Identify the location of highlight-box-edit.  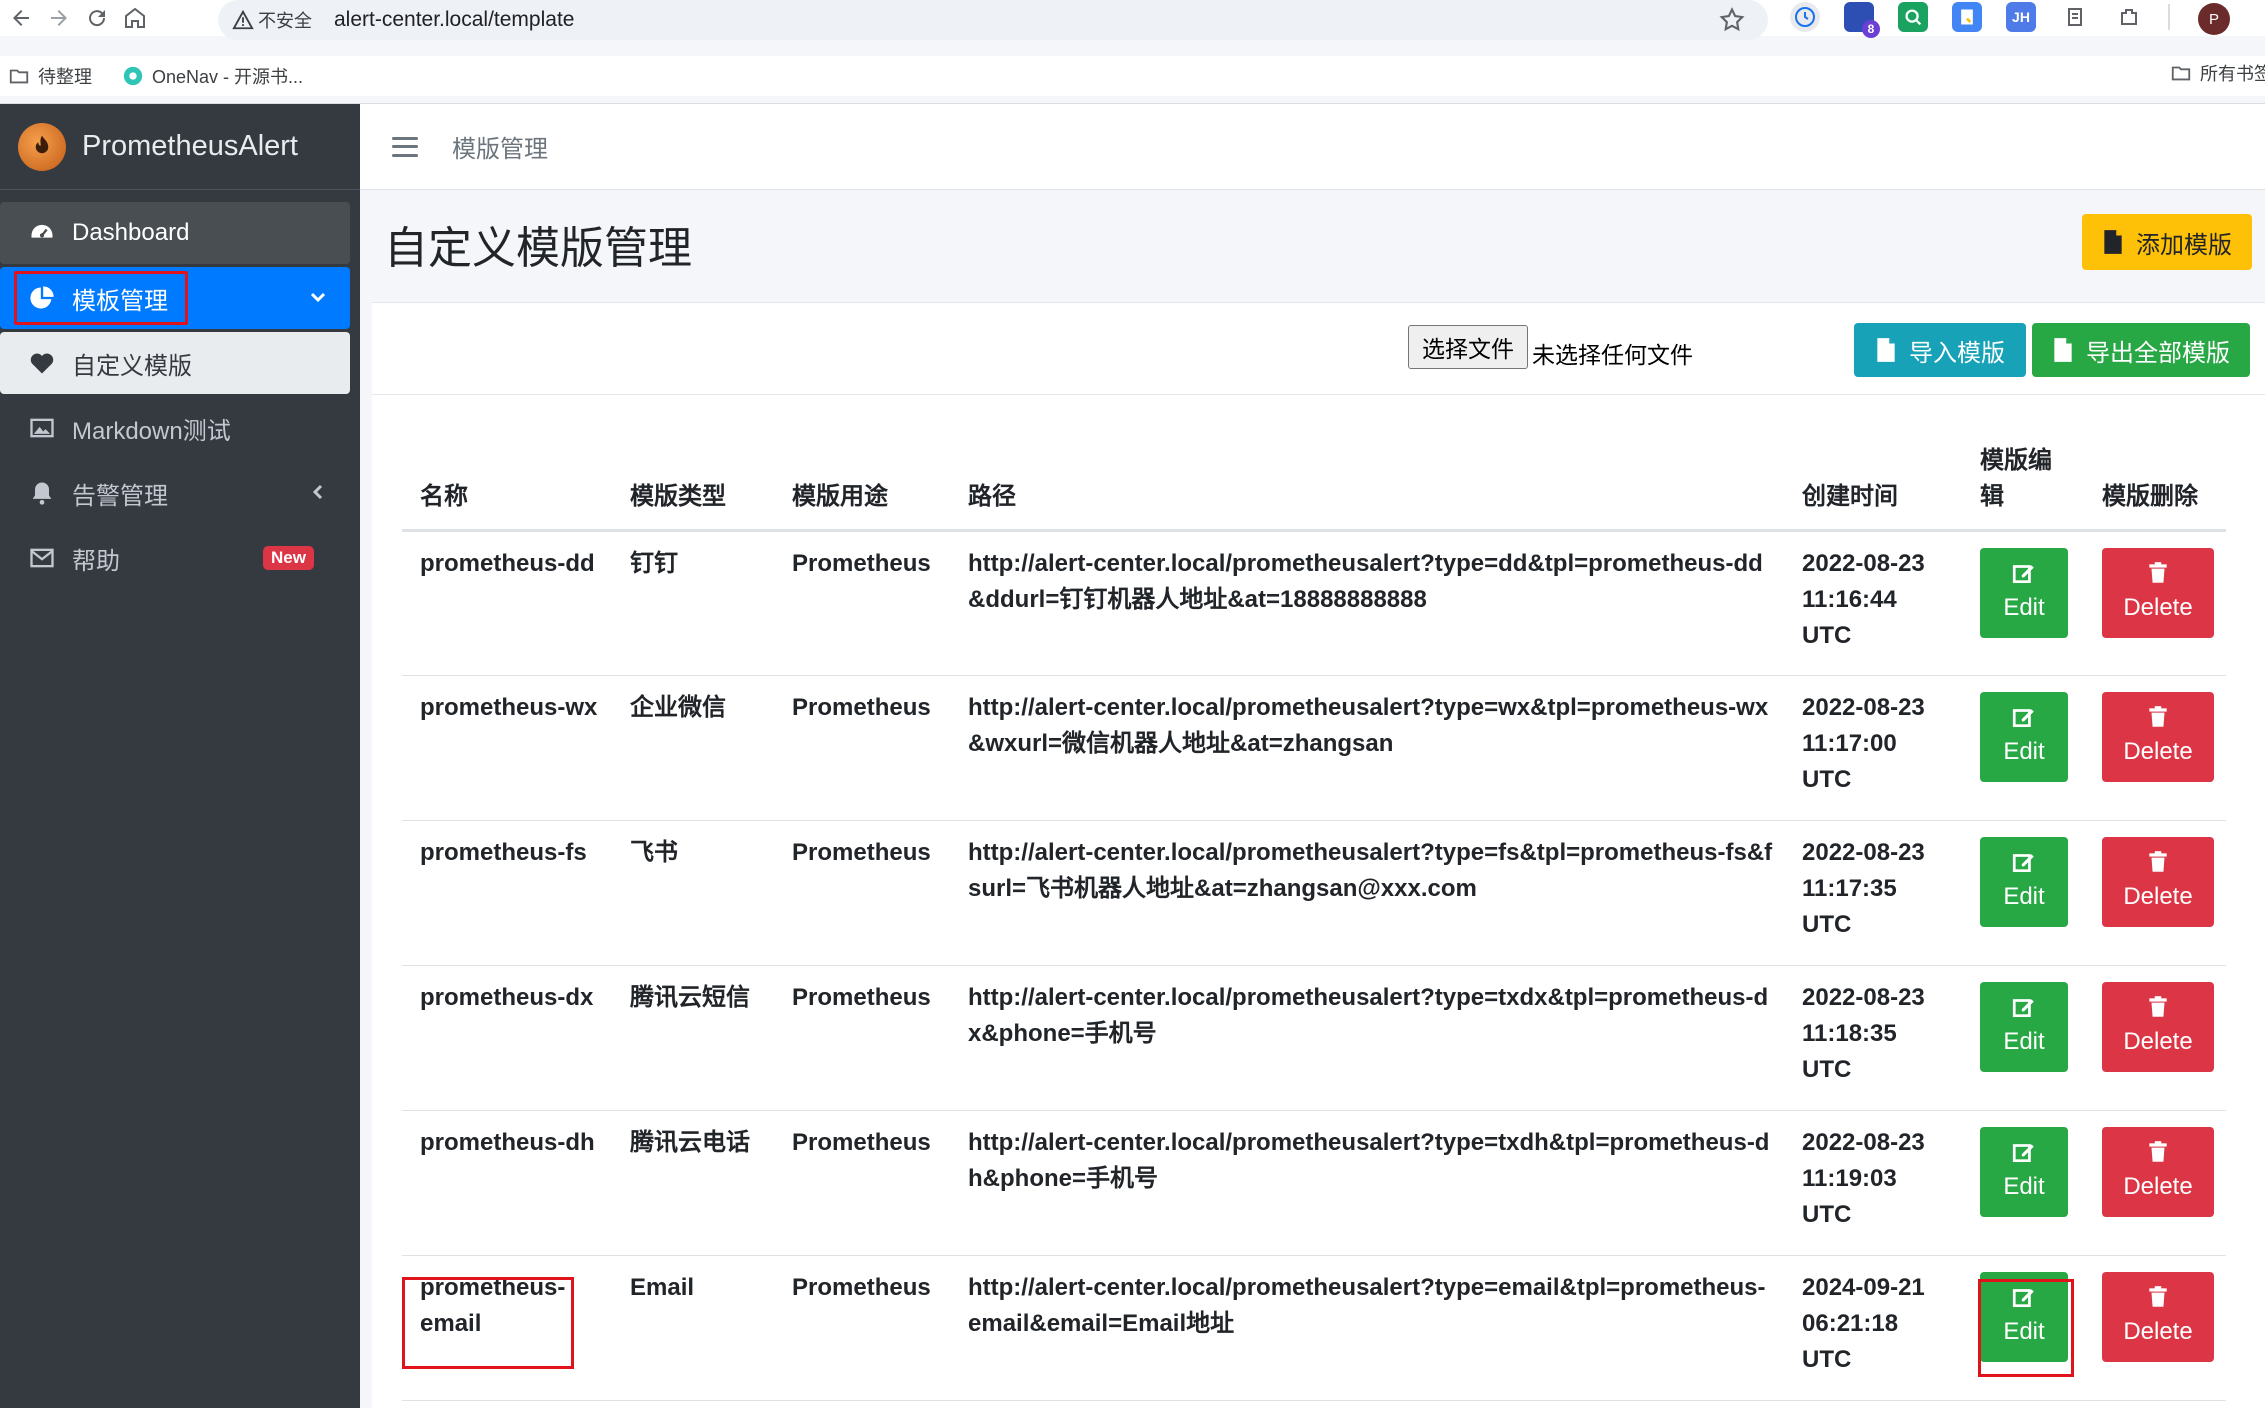
(2026, 1328).